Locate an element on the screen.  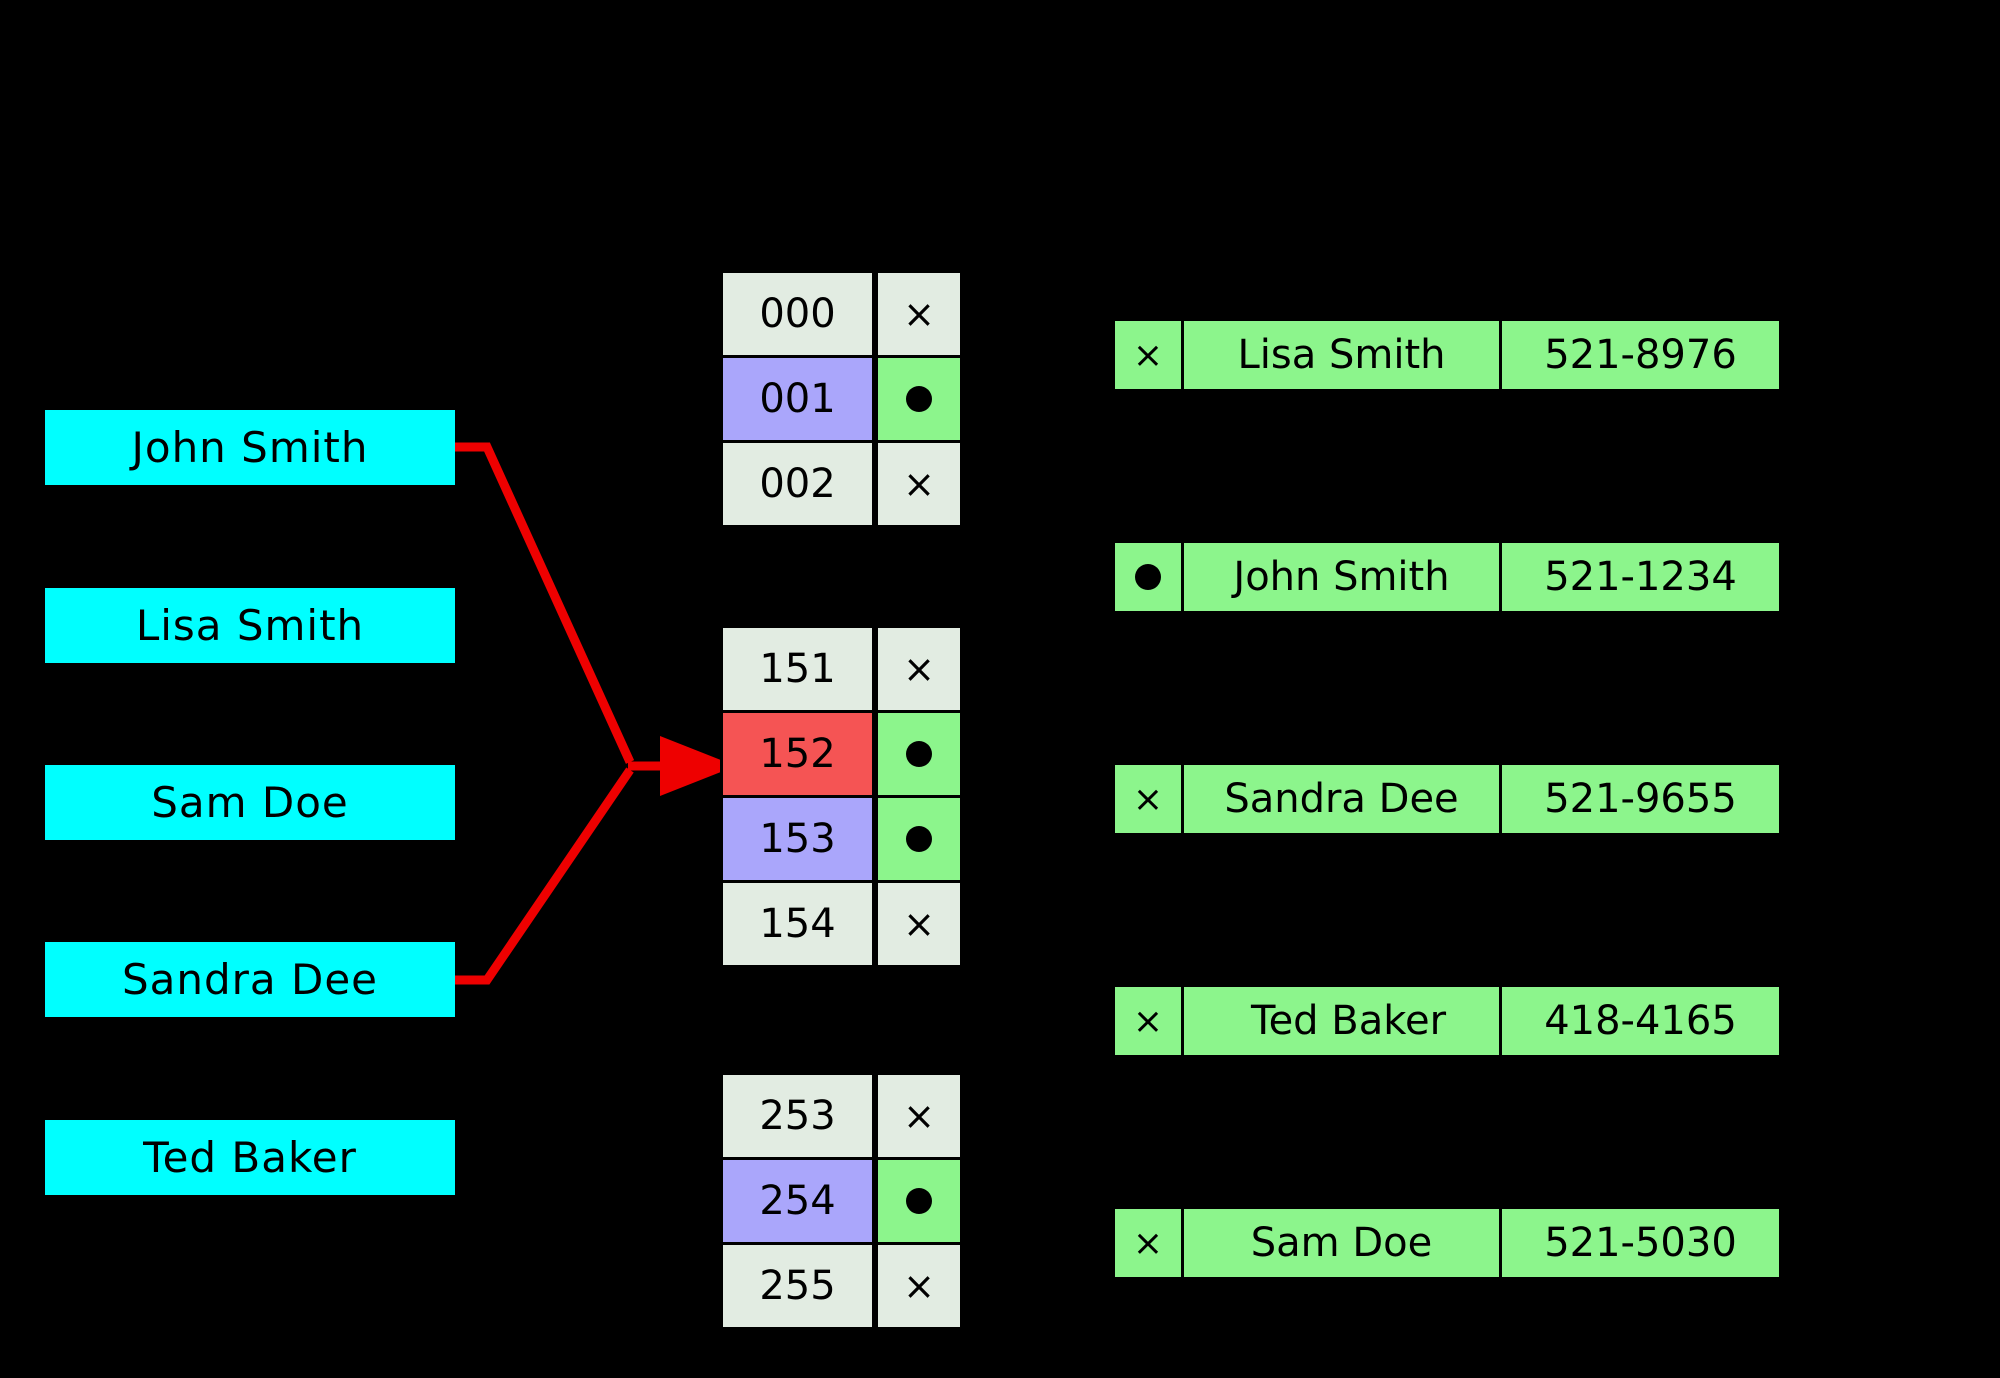
record-phone-cell: 521-1234 is located at coordinates (1642, 577).